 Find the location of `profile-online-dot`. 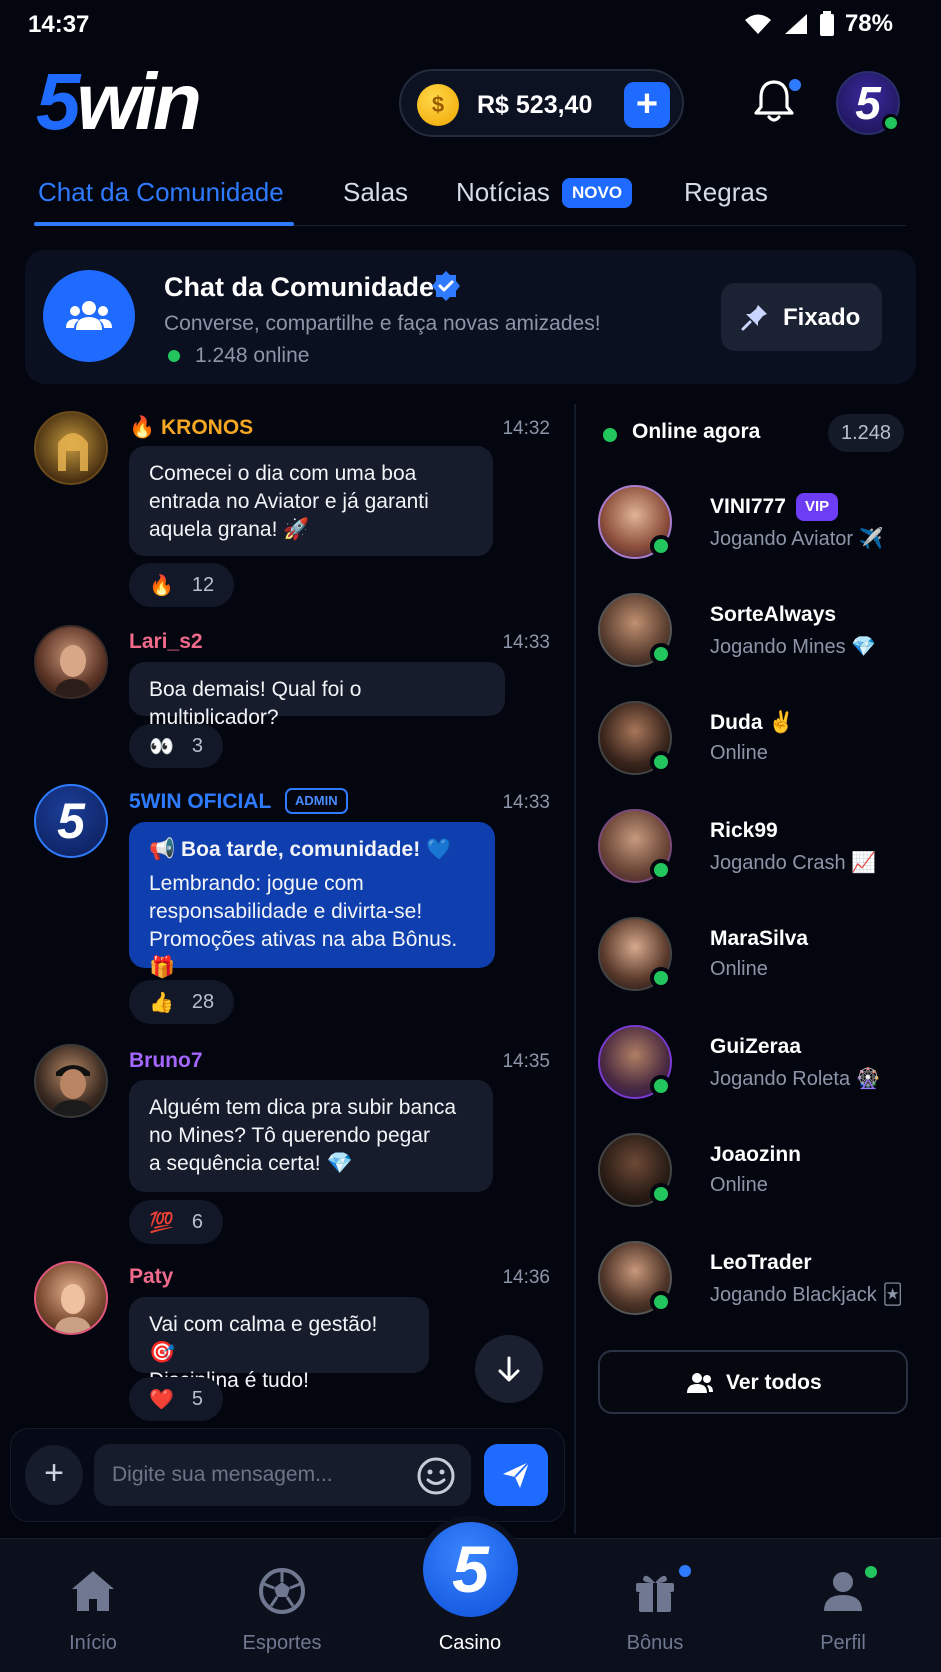

profile-online-dot is located at coordinates (871, 1572).